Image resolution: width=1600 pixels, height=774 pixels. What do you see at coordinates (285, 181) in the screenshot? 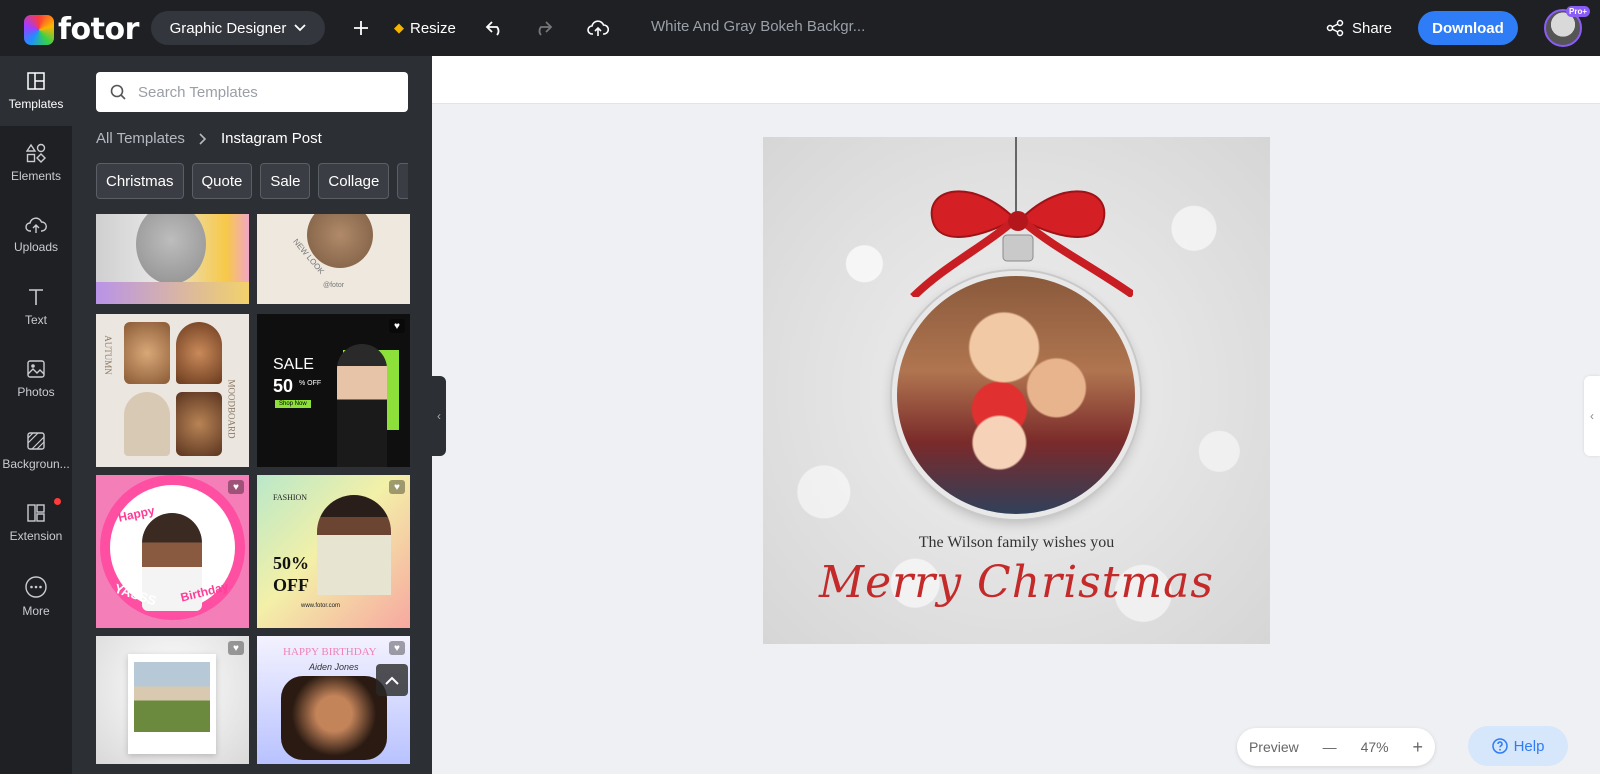
I see `chip-sale: Sale` at bounding box center [285, 181].